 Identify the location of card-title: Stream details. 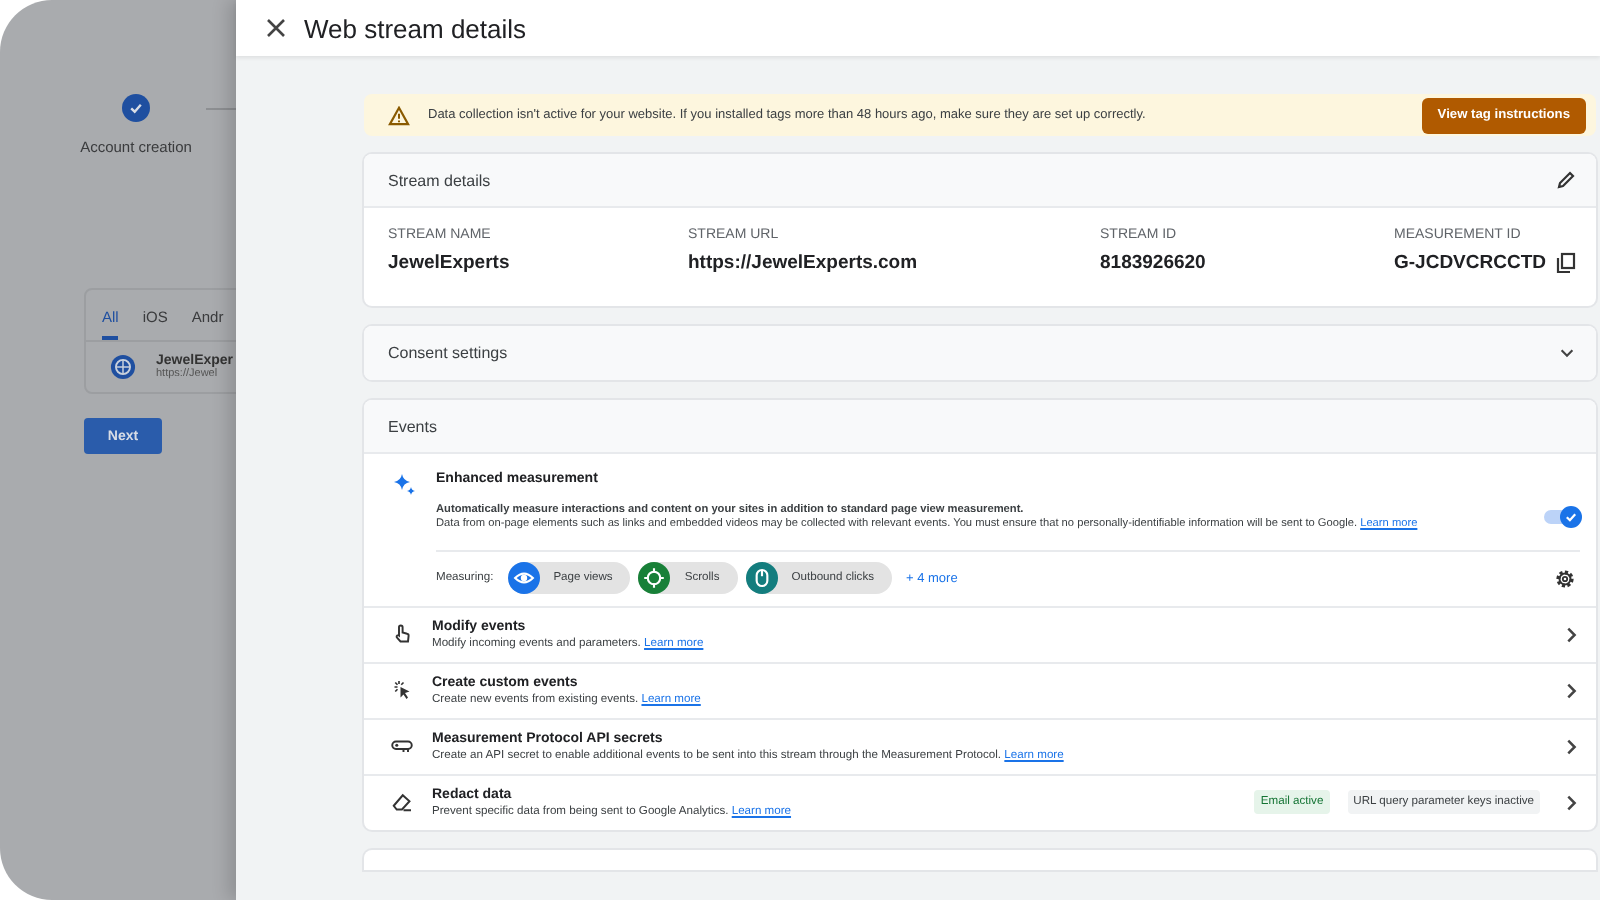
(439, 180).